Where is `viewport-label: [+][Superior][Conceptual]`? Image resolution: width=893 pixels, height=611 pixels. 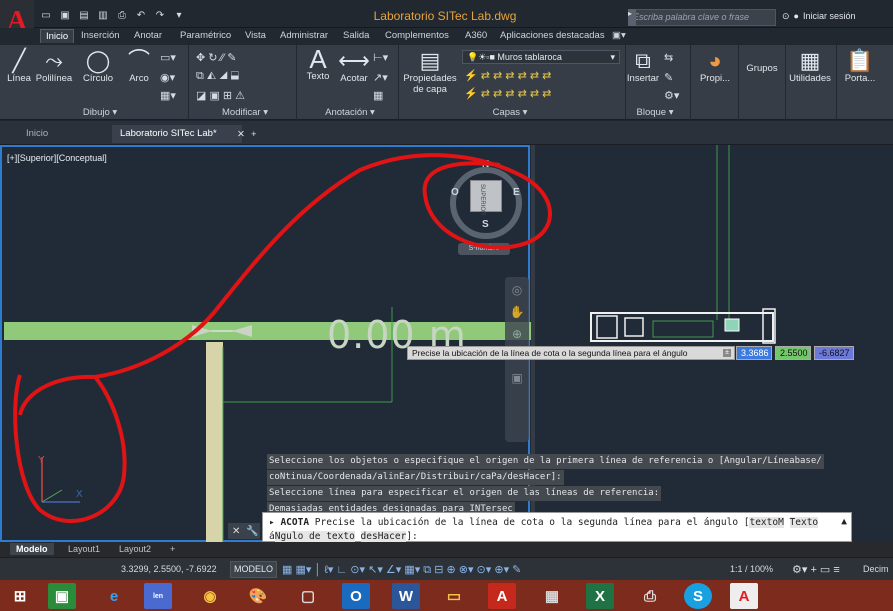 viewport-label: [+][Superior][Conceptual] is located at coordinates (57, 158).